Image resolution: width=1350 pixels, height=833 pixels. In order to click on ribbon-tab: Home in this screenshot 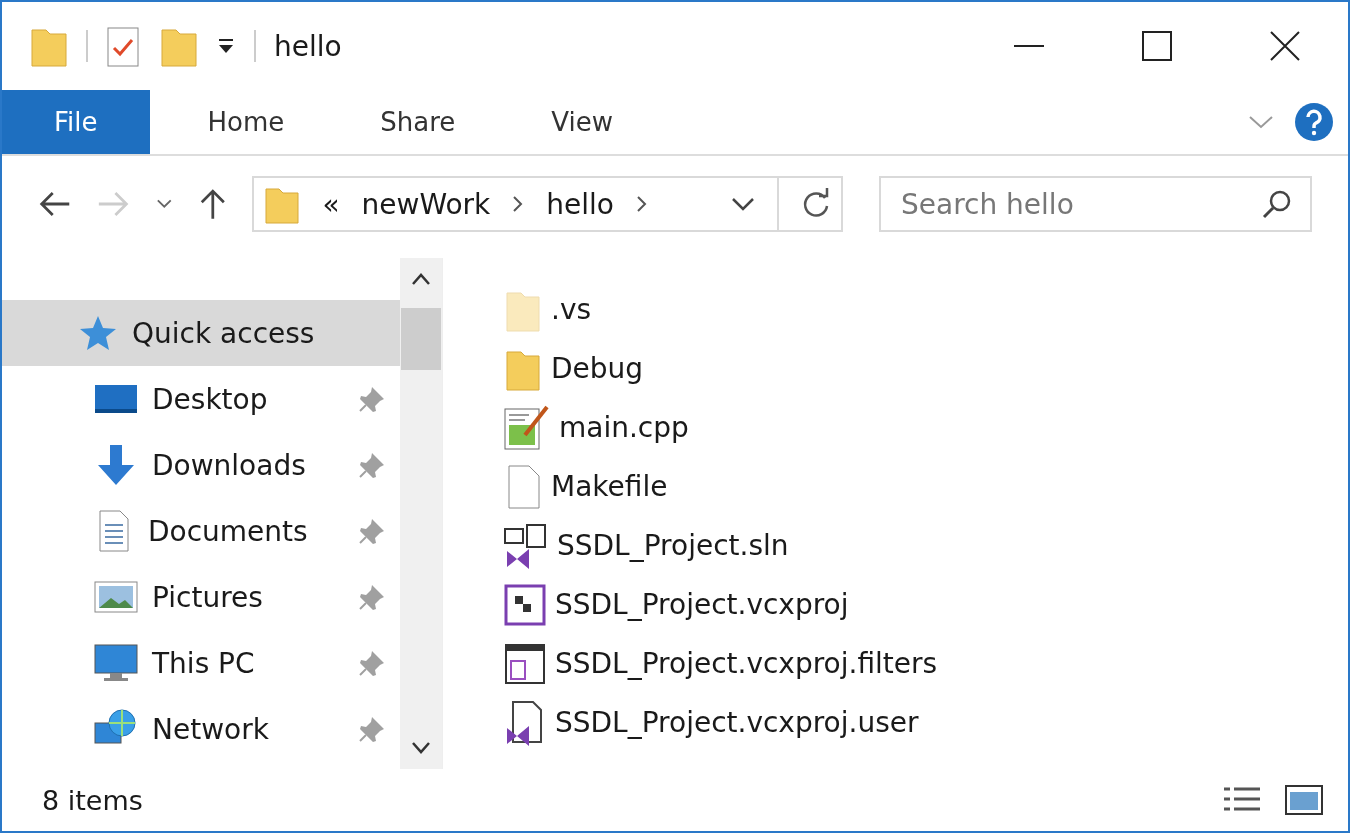, I will do `click(246, 122)`.